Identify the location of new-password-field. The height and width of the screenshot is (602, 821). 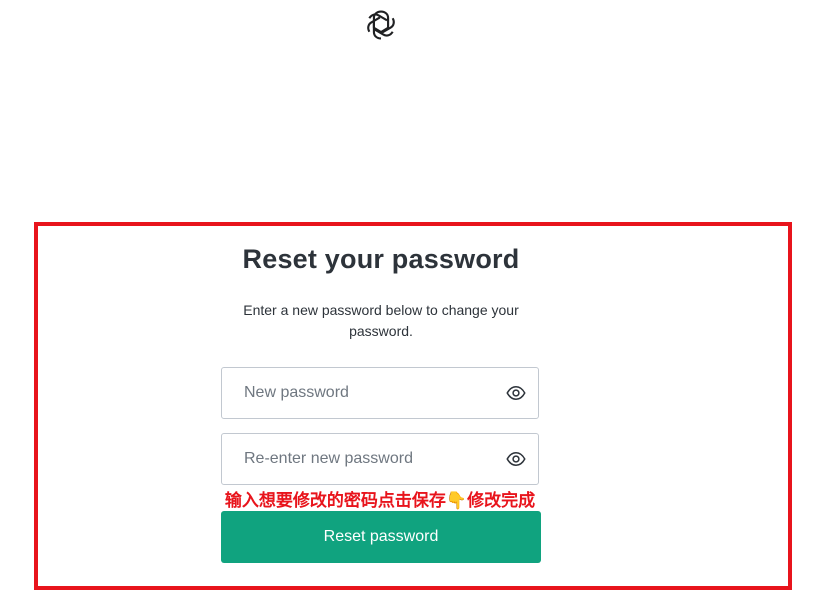
(380, 393).